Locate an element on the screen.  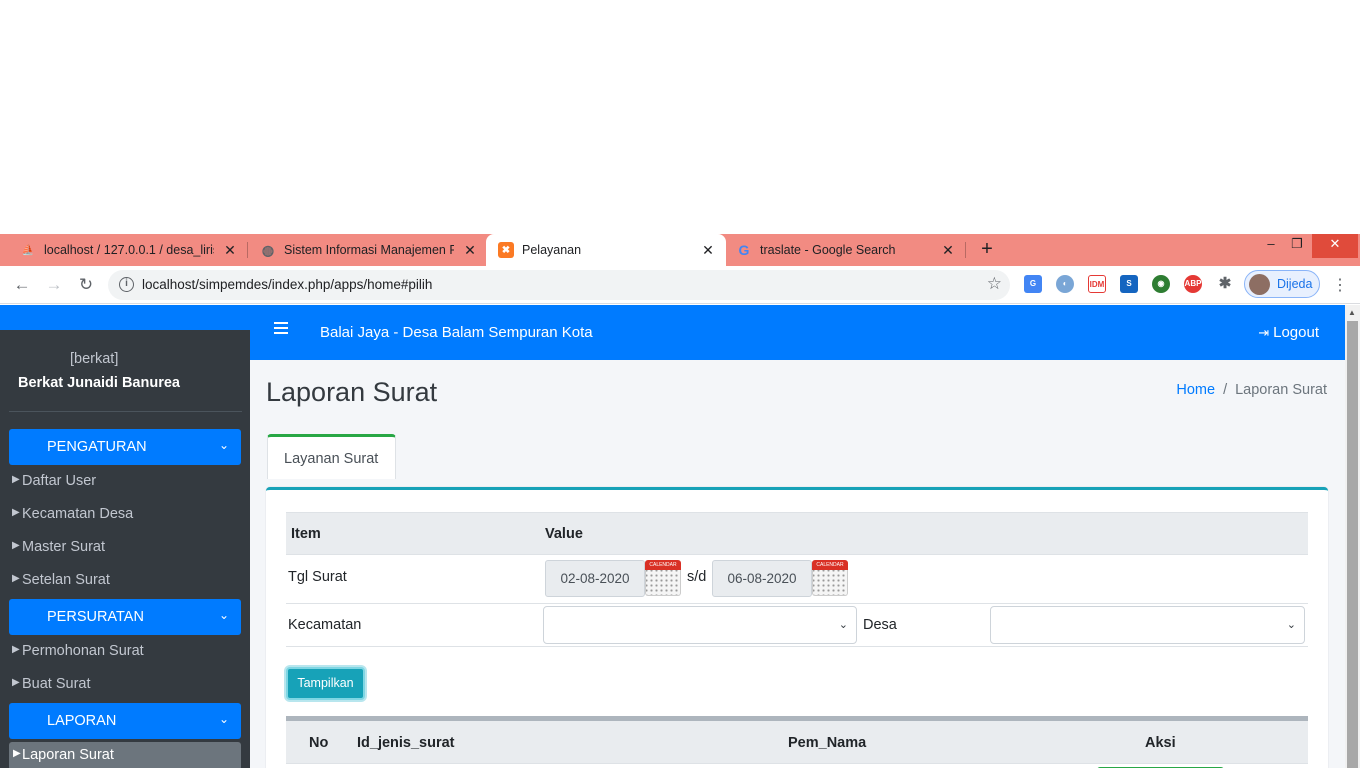
sidebar-item-laporan-surat: ▶ Laporan Surat is located at coordinates (125, 755).